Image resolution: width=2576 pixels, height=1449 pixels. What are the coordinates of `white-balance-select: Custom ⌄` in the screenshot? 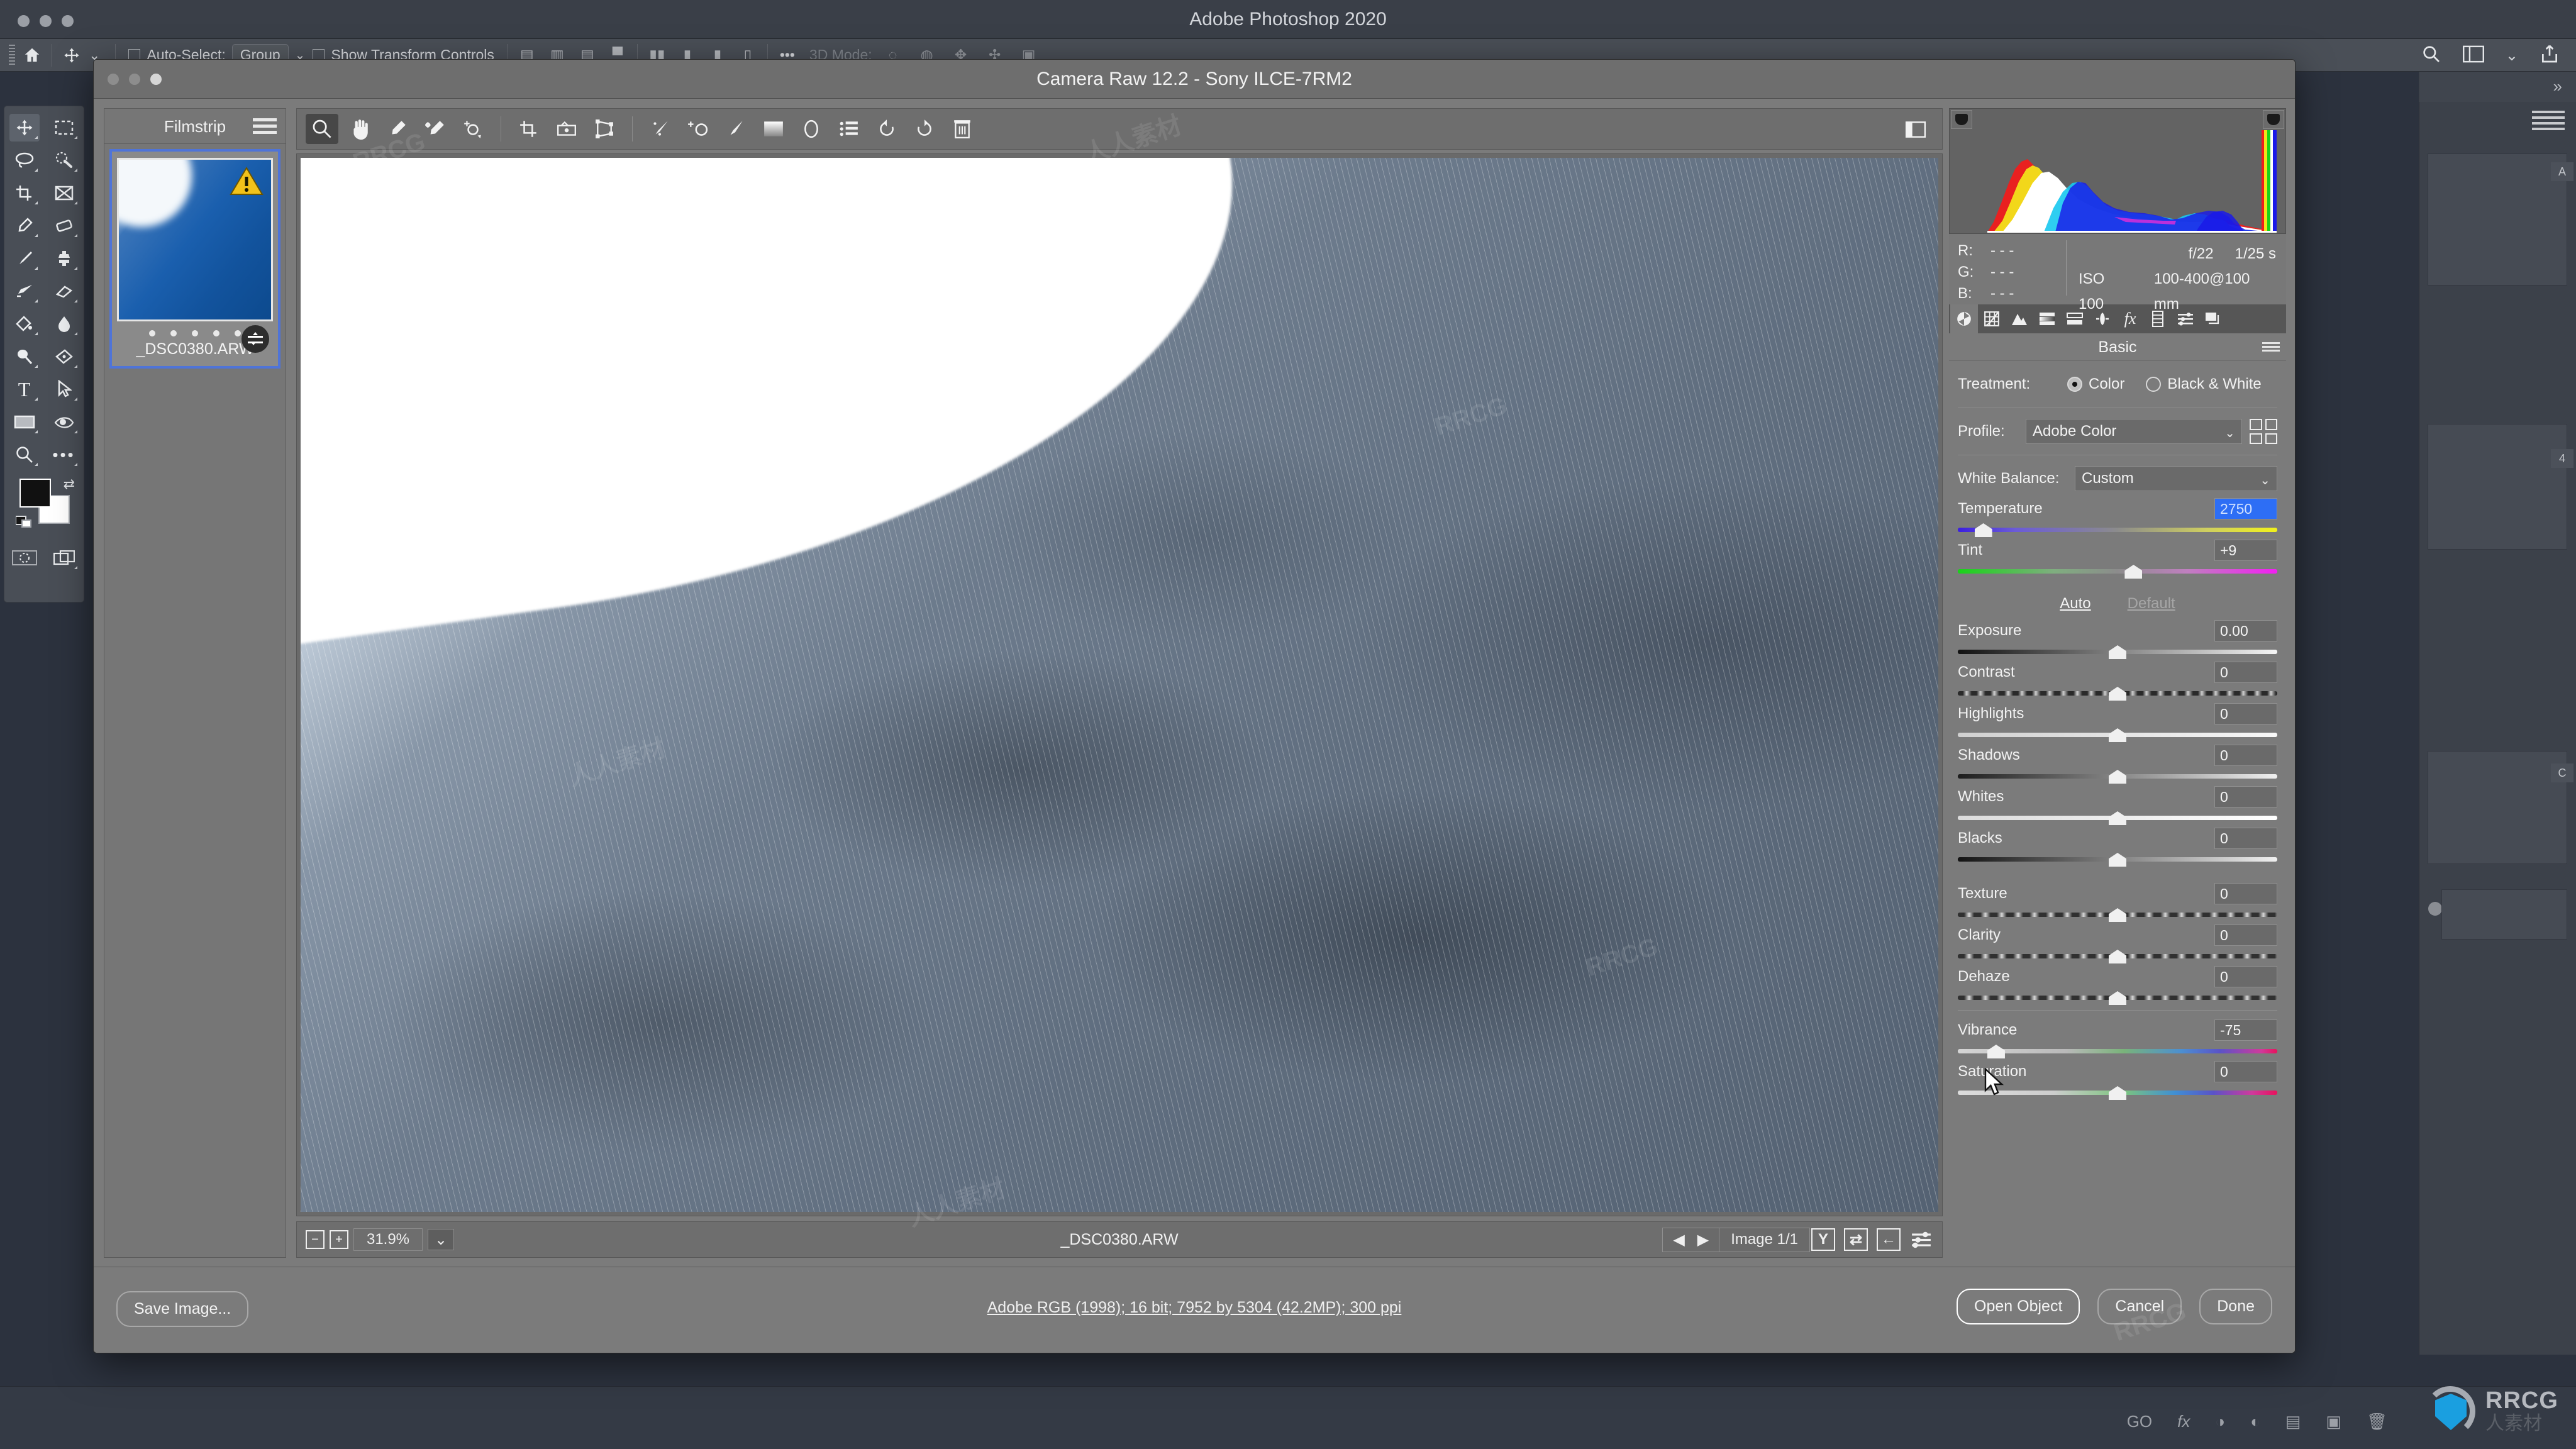 It's located at (2176, 478).